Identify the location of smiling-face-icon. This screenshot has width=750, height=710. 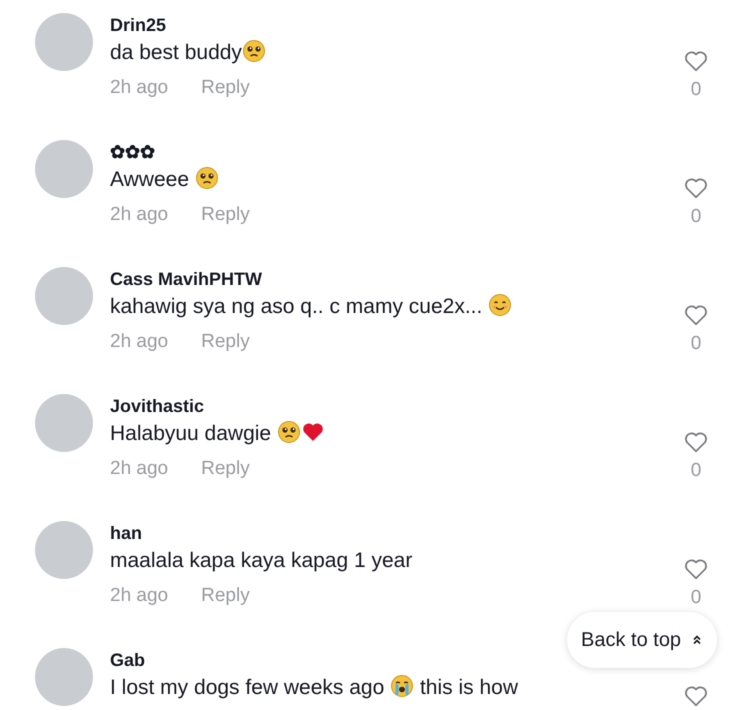
(500, 305).